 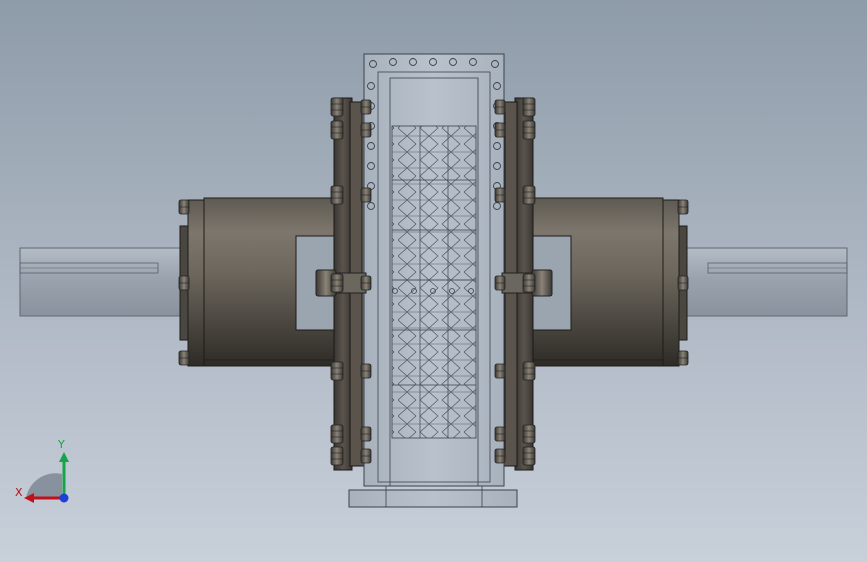 What do you see at coordinates (46, 477) in the screenshot?
I see `triad-axes` at bounding box center [46, 477].